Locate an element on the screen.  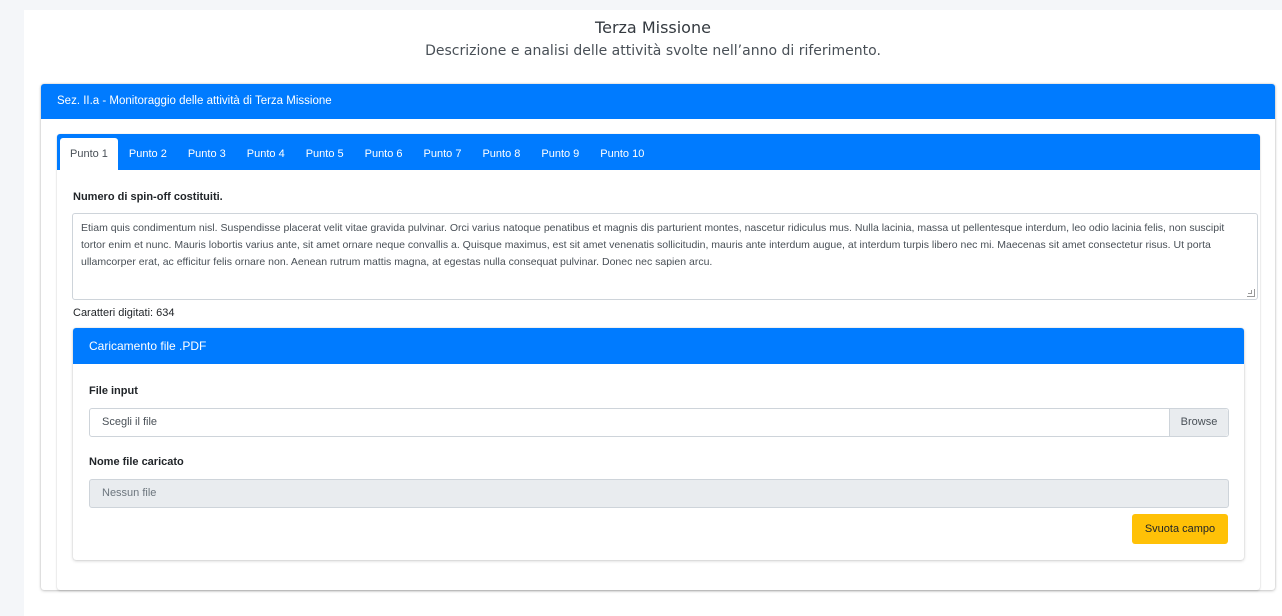
page-title: Terza Missione is located at coordinates (653, 27).